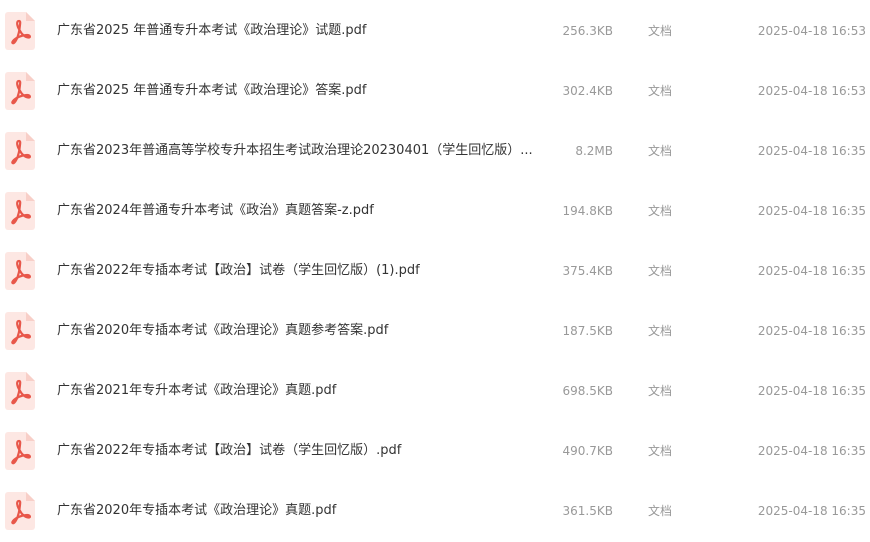 The width and height of the screenshot is (870, 542). I want to click on file-name: 广东省2020年专插本考试《政治理论》真题参考答案.pdf, so click(297, 331).